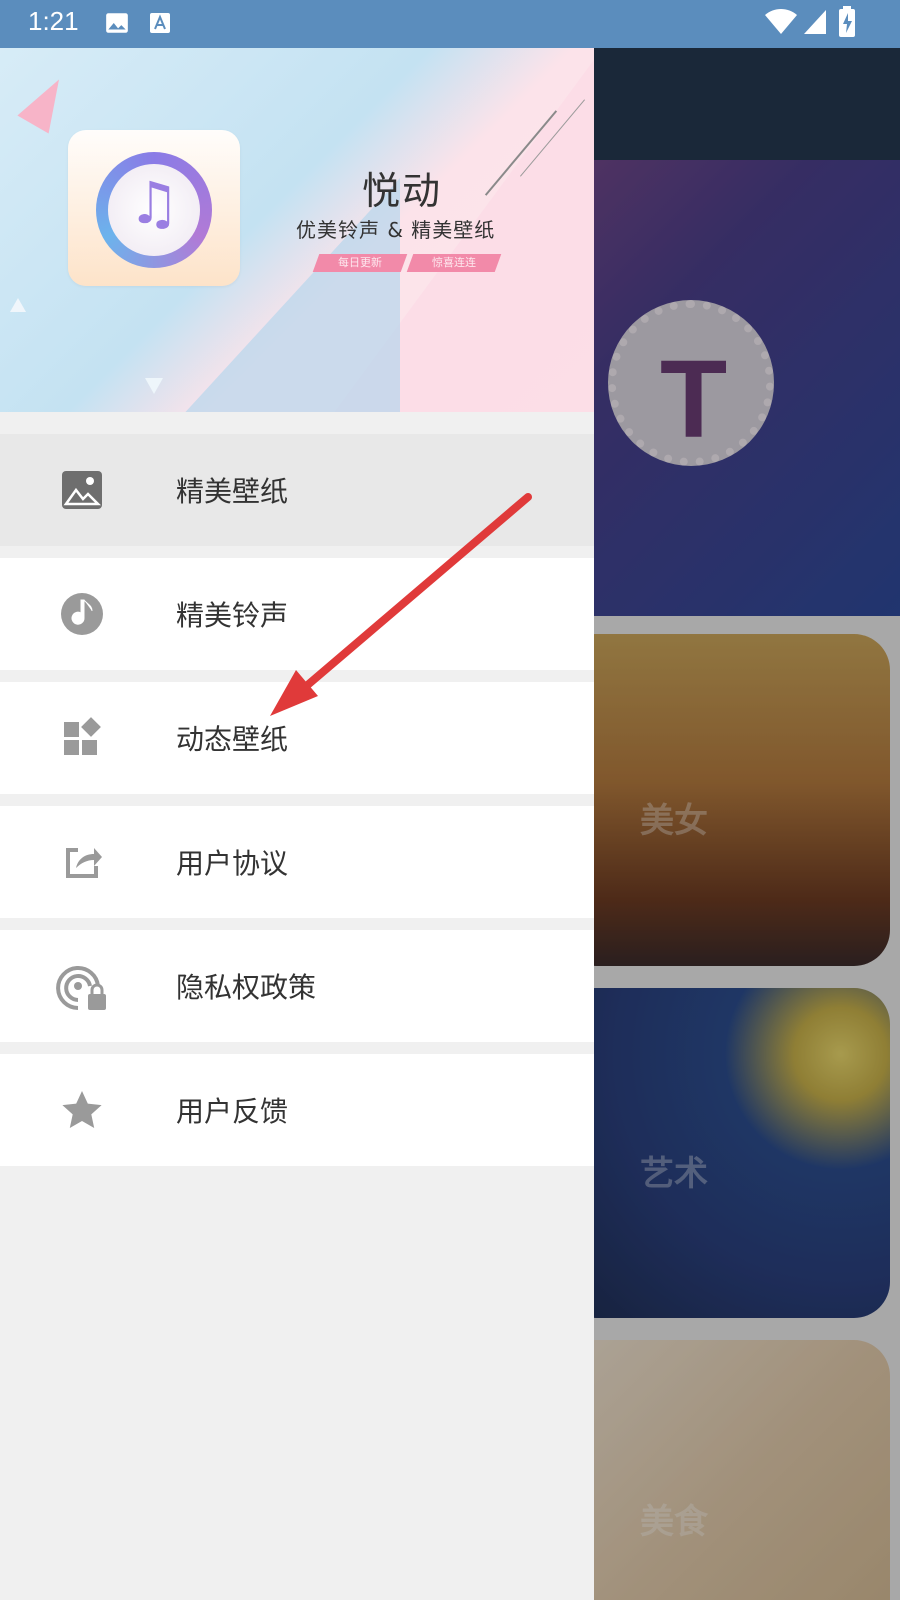  Describe the element at coordinates (154, 203) in the screenshot. I see `music-note-icon: ♫` at that location.